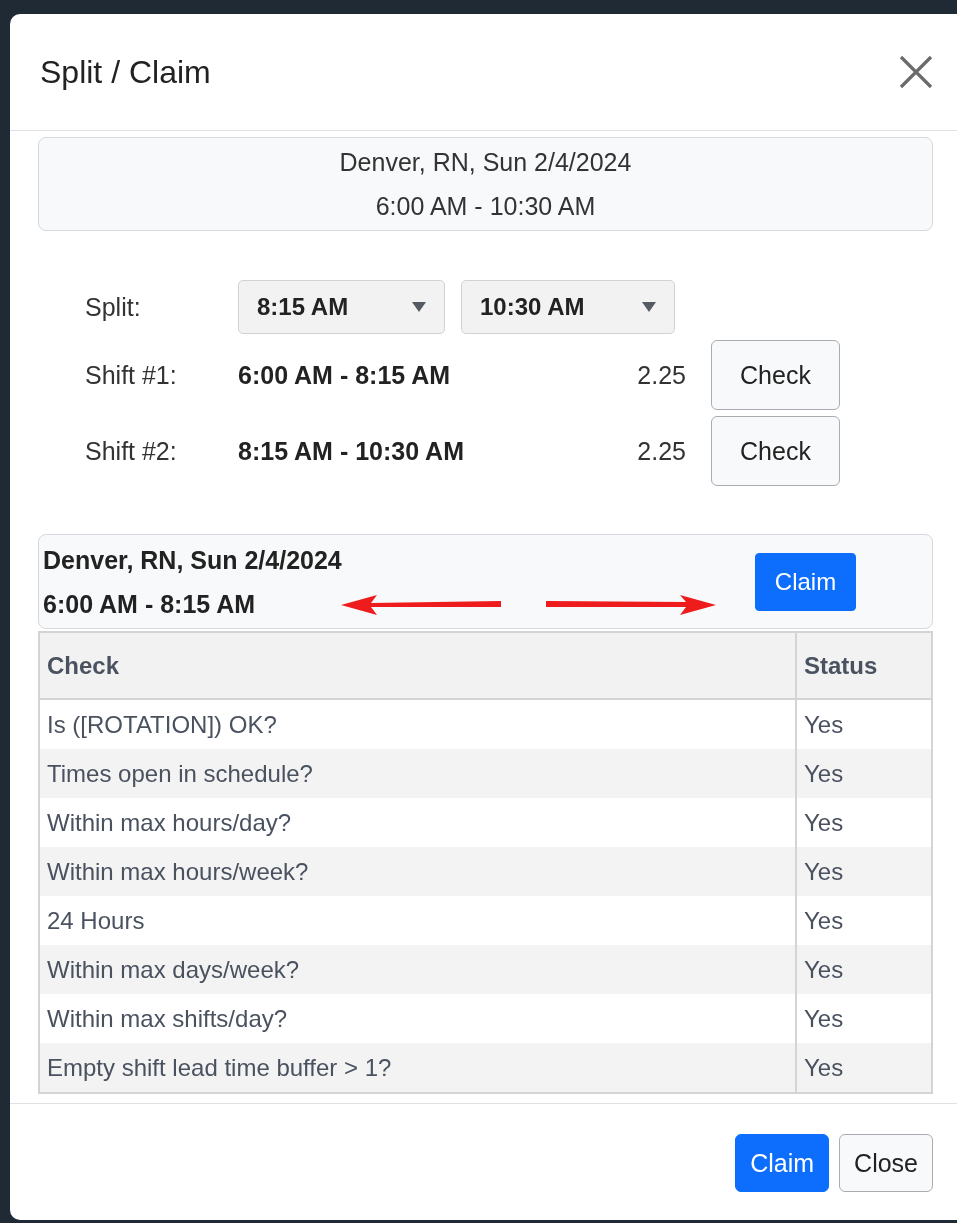 Image resolution: width=957 pixels, height=1223 pixels. Describe the element at coordinates (125, 72) in the screenshot. I see `dialog-title: Split / Claim` at that location.